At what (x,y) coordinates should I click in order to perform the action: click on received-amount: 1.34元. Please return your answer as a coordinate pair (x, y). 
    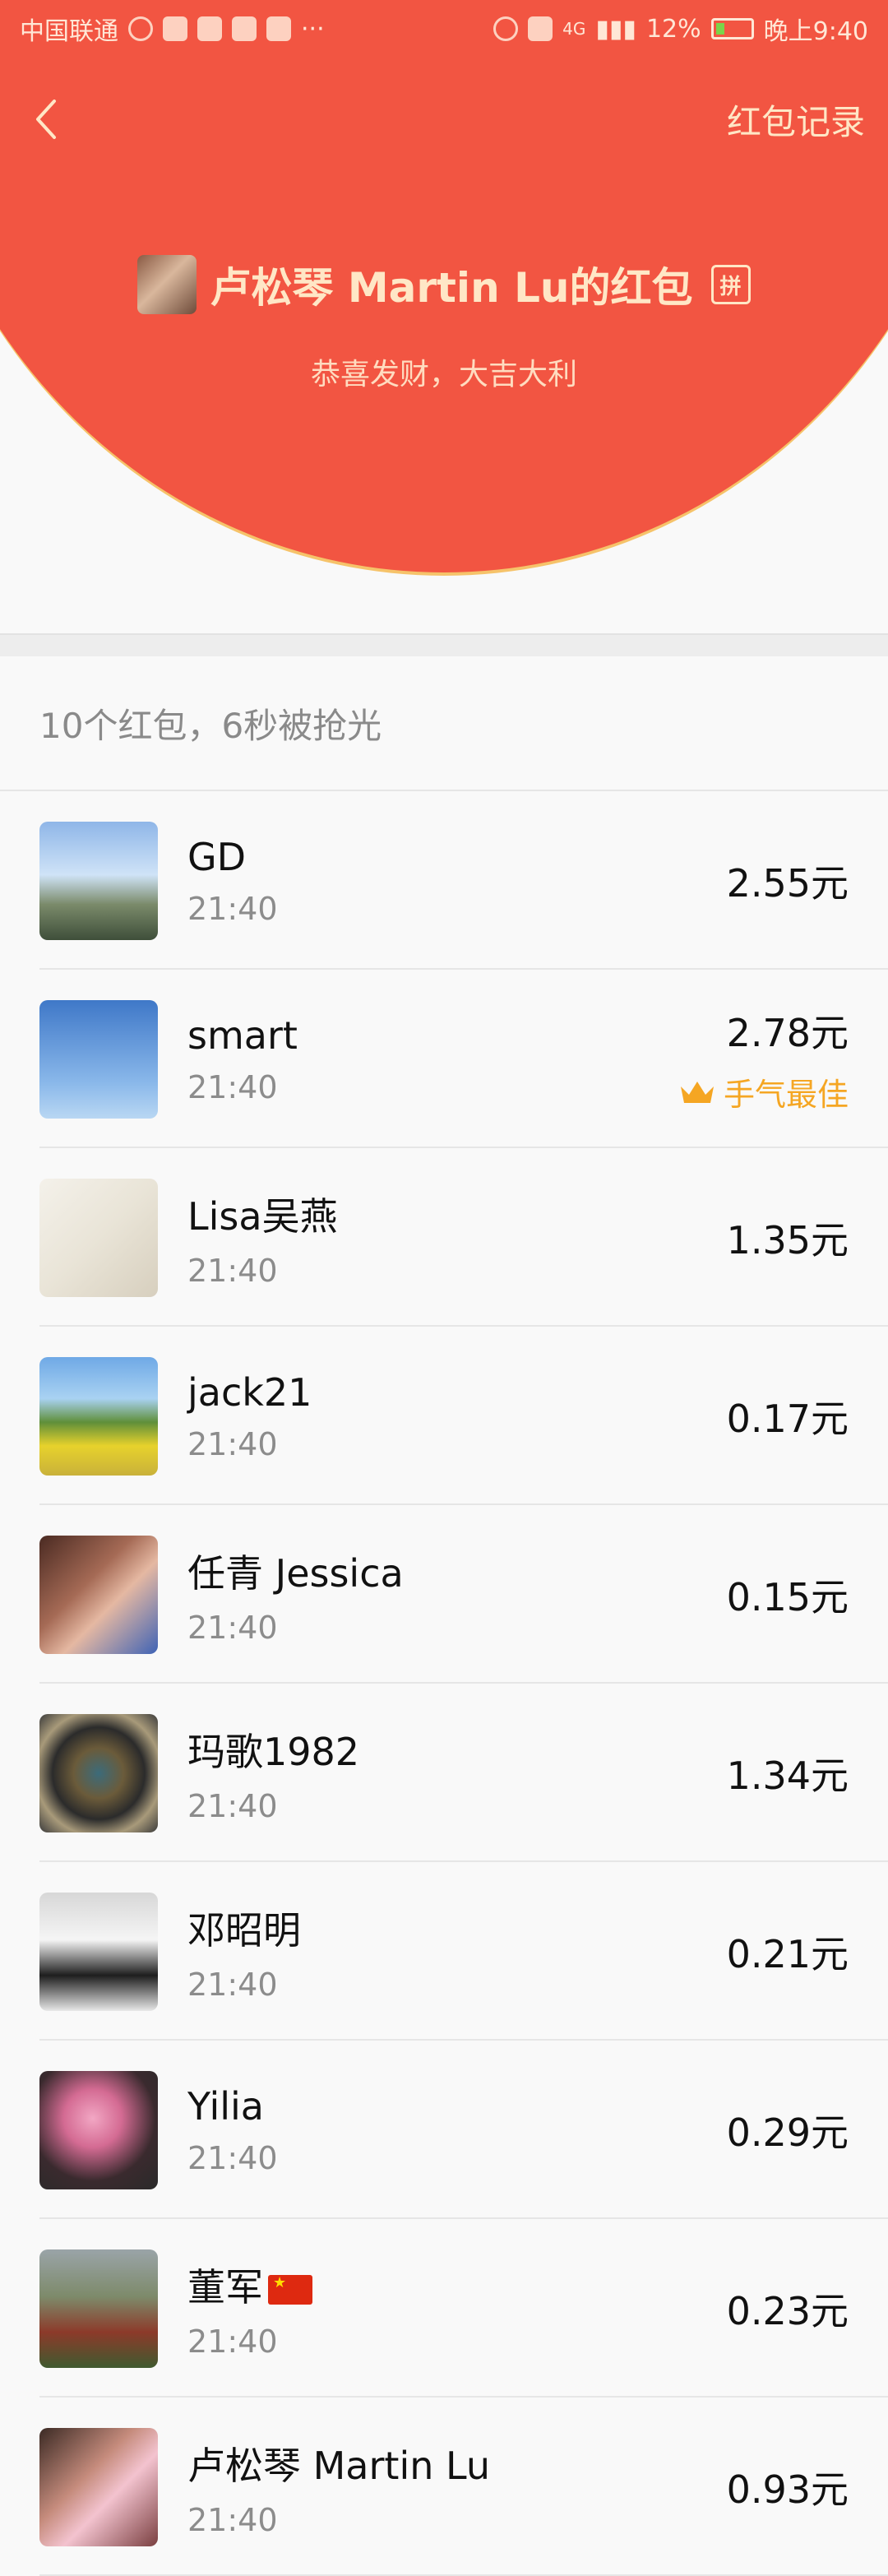
    Looking at the image, I should click on (787, 1776).